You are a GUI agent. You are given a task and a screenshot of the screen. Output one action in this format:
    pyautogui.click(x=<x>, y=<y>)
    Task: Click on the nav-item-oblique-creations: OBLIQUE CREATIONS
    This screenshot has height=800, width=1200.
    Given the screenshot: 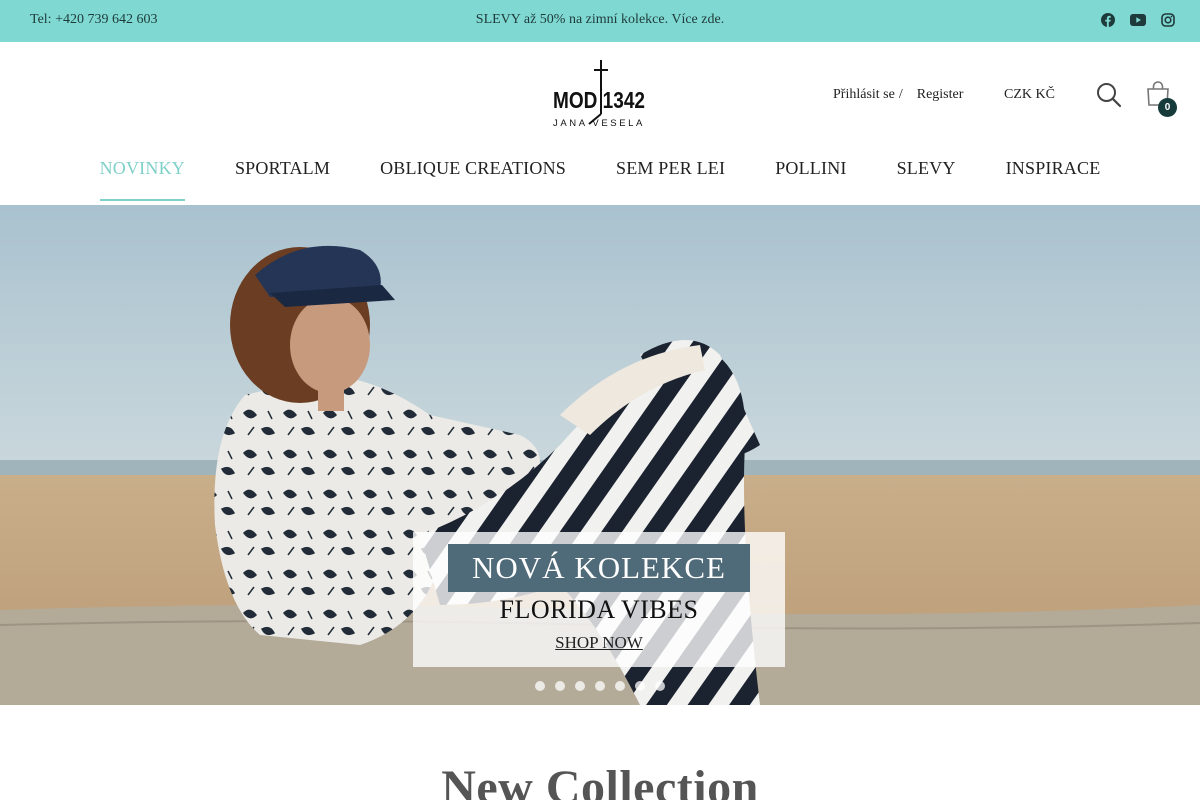 What is the action you would take?
    pyautogui.click(x=473, y=179)
    